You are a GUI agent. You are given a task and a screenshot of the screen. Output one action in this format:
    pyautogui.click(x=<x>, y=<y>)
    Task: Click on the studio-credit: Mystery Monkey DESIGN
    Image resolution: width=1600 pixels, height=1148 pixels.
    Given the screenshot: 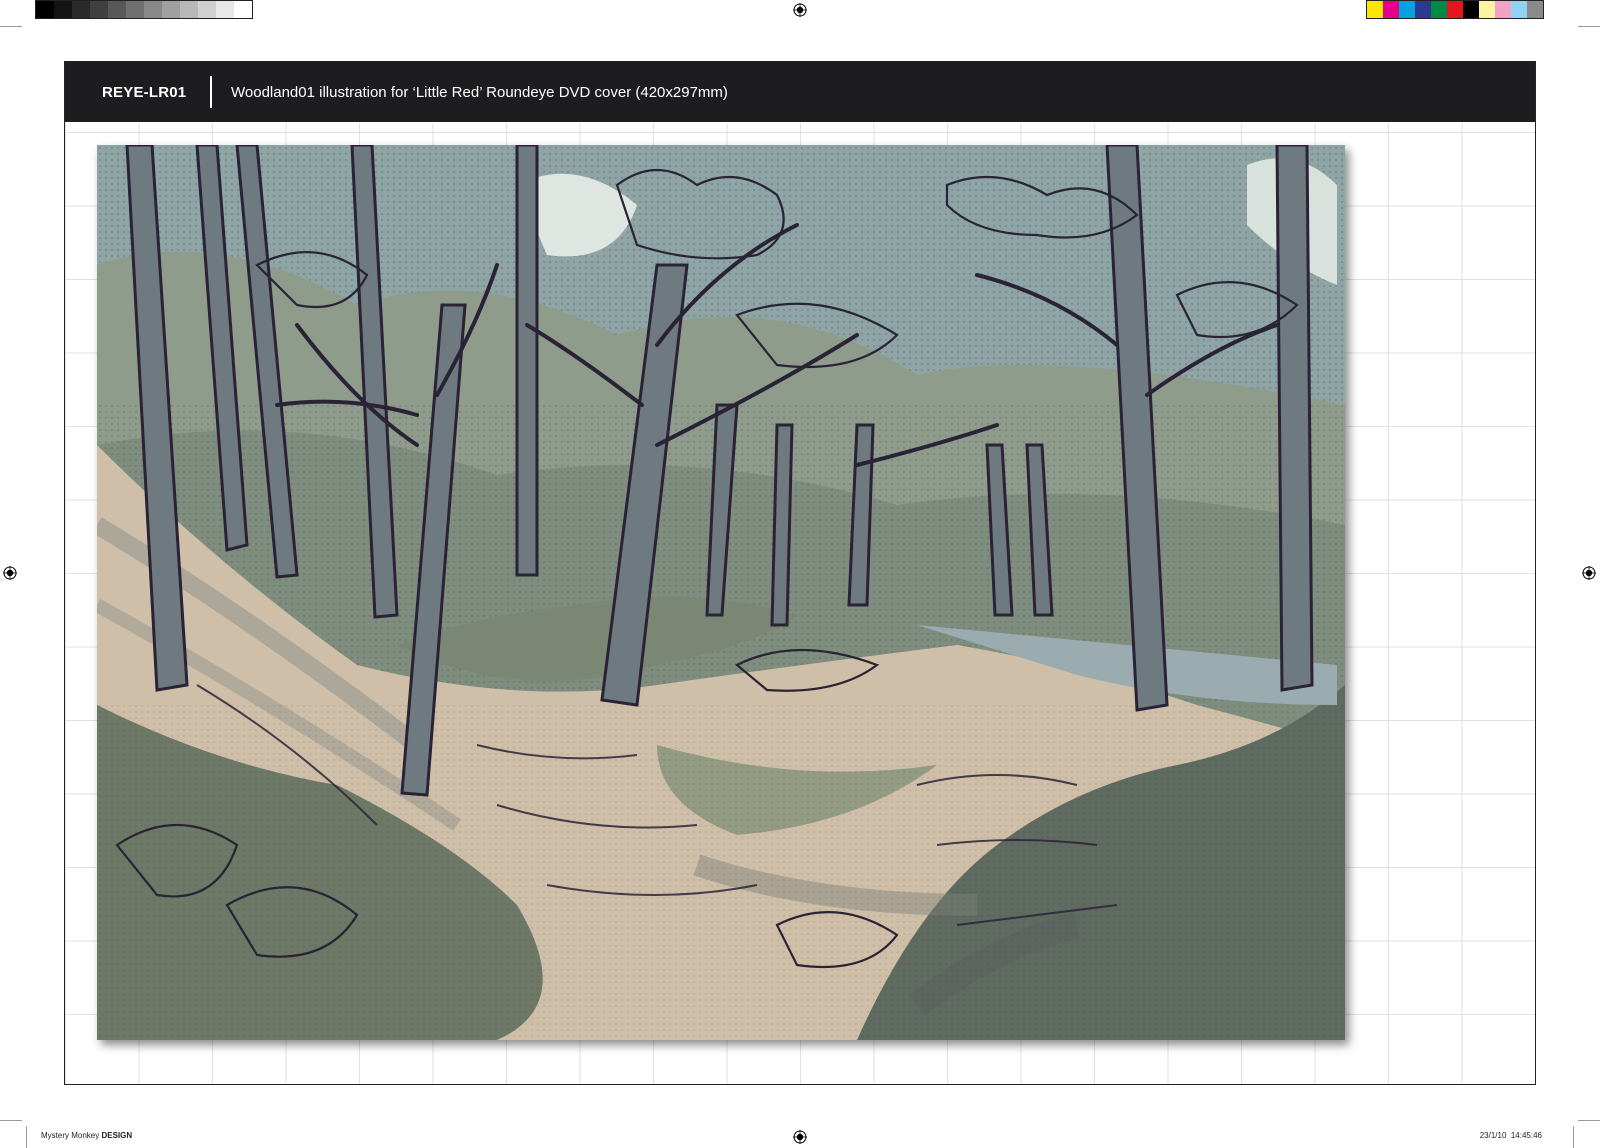 What is the action you would take?
    pyautogui.click(x=86, y=1135)
    